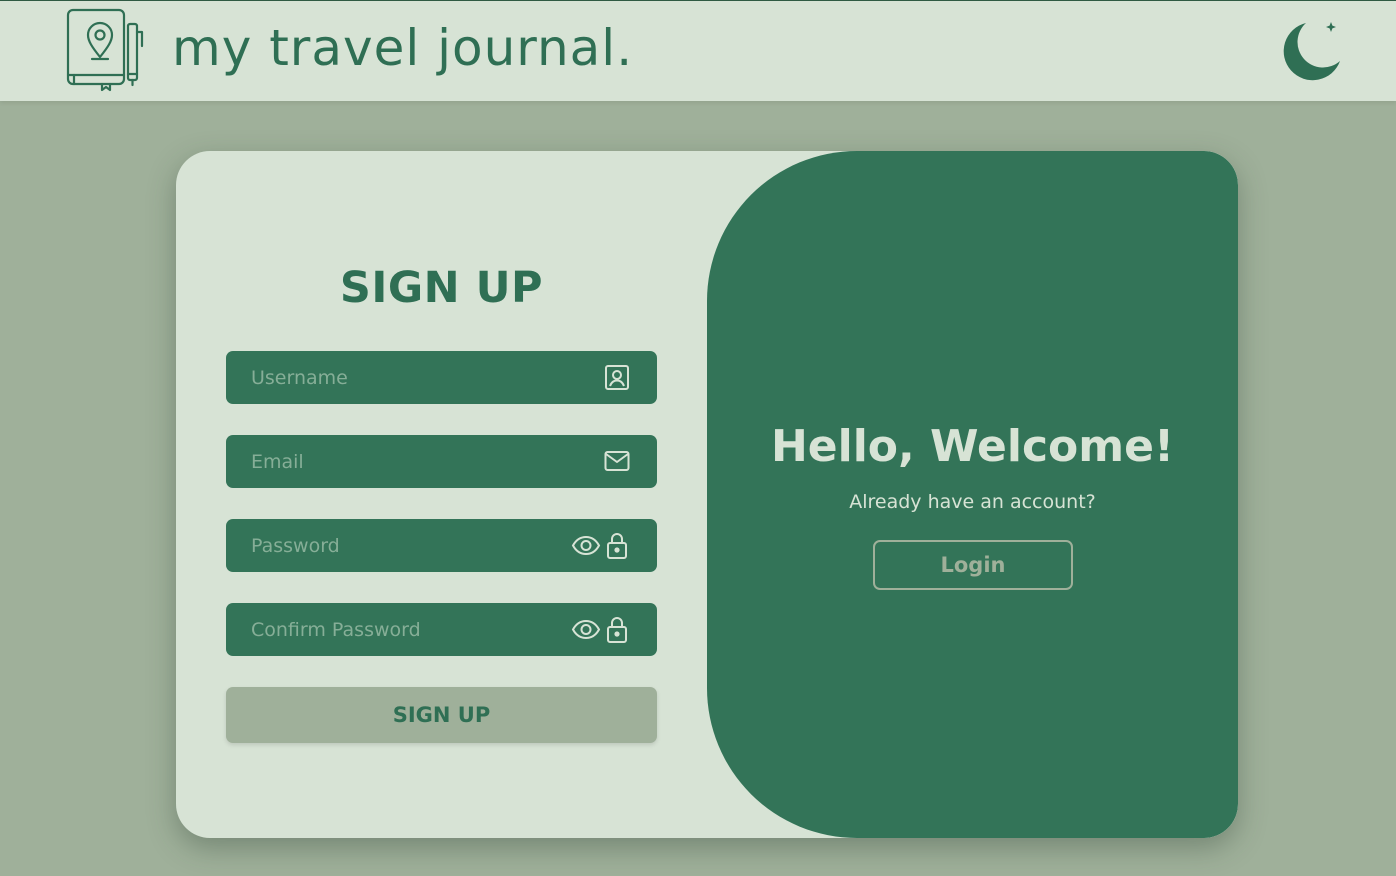 This screenshot has width=1396, height=876. I want to click on password-field, so click(441, 545).